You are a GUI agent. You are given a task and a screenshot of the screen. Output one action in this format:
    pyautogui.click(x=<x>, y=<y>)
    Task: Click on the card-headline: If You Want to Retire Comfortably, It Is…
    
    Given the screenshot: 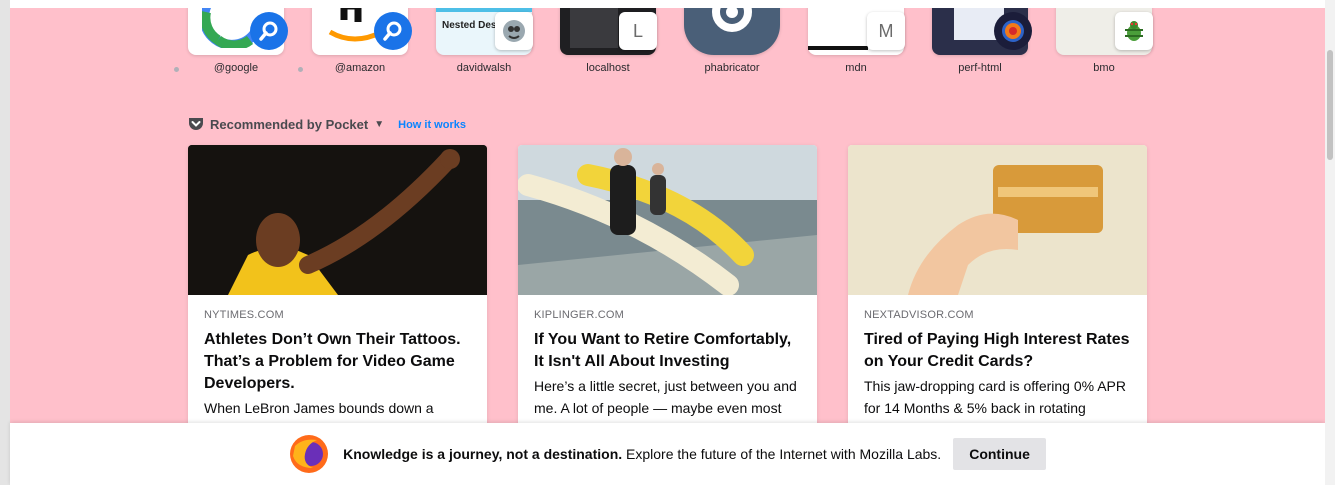 What is the action you would take?
    pyautogui.click(x=663, y=350)
    